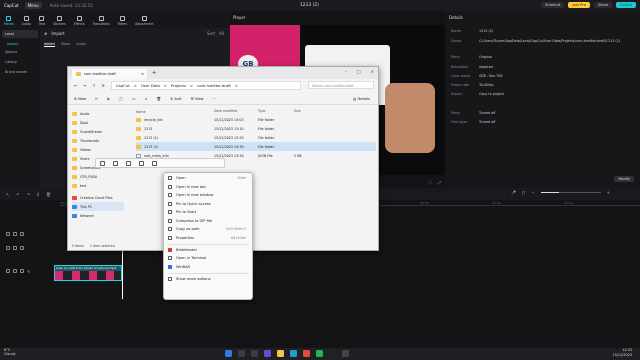  I want to click on menu-item-open: Open Enter, so click(208, 178).